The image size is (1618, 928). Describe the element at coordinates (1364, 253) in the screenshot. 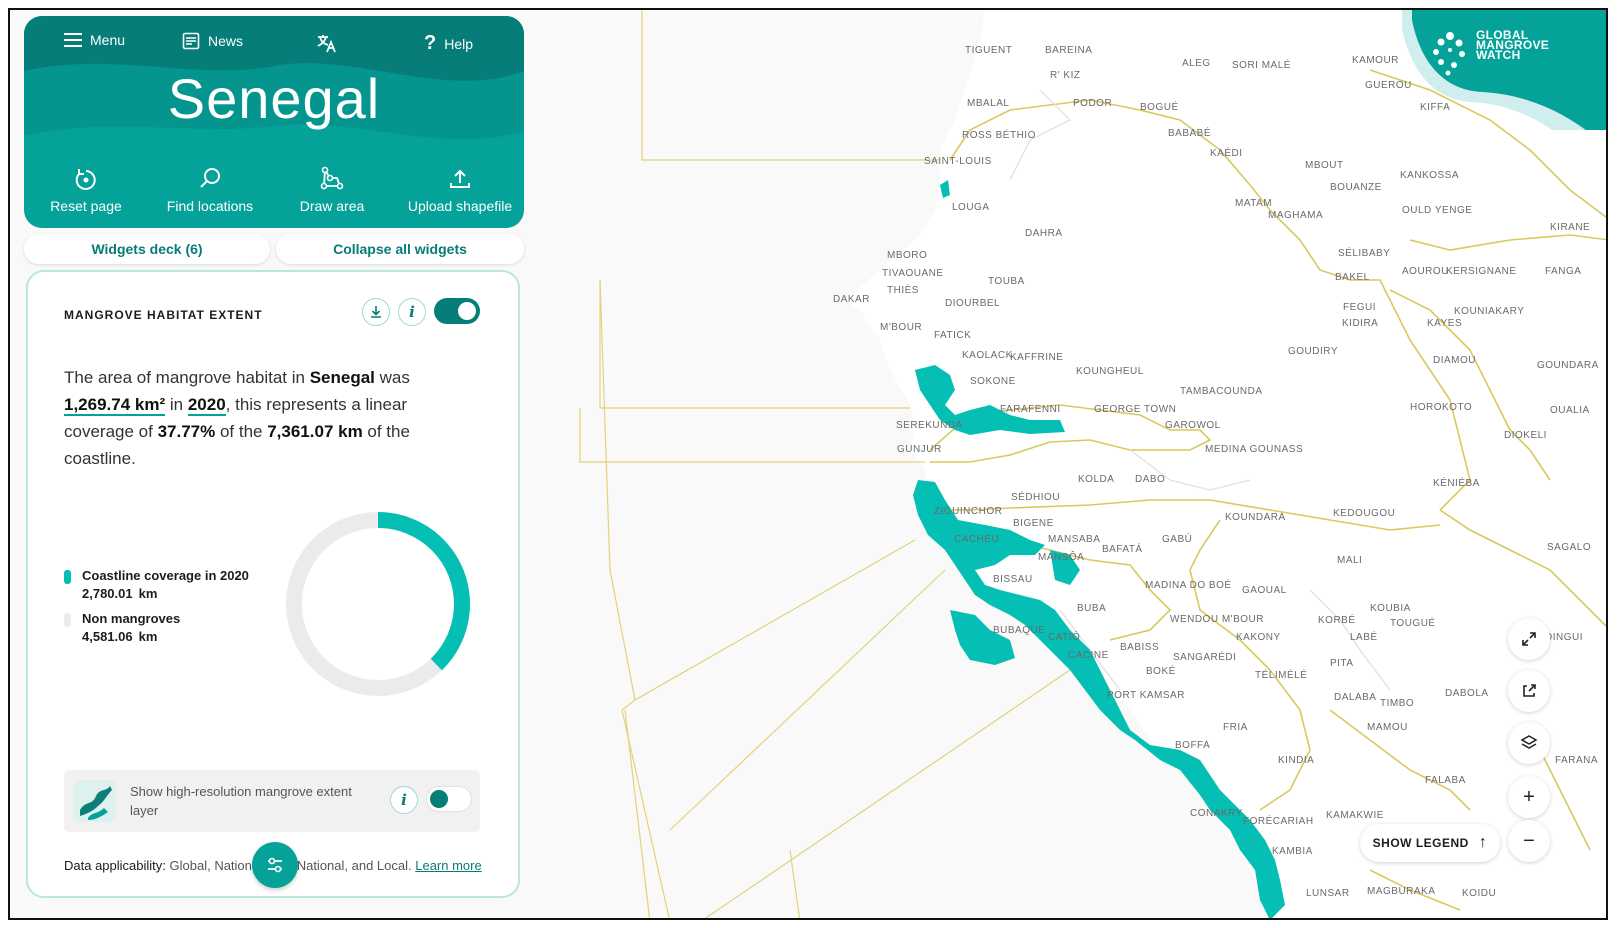

I see `place-label: SÉLIBABY` at that location.